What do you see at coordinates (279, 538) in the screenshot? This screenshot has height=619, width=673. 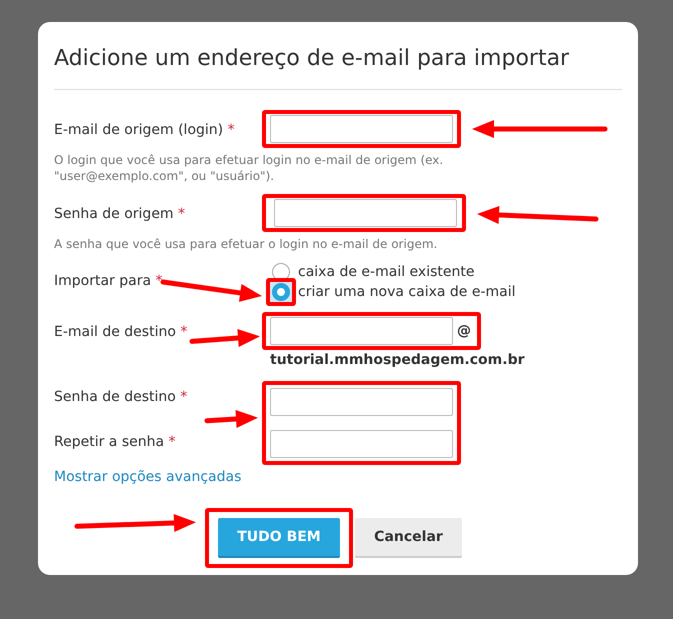 I see `ok-button: TUDO BEM` at bounding box center [279, 538].